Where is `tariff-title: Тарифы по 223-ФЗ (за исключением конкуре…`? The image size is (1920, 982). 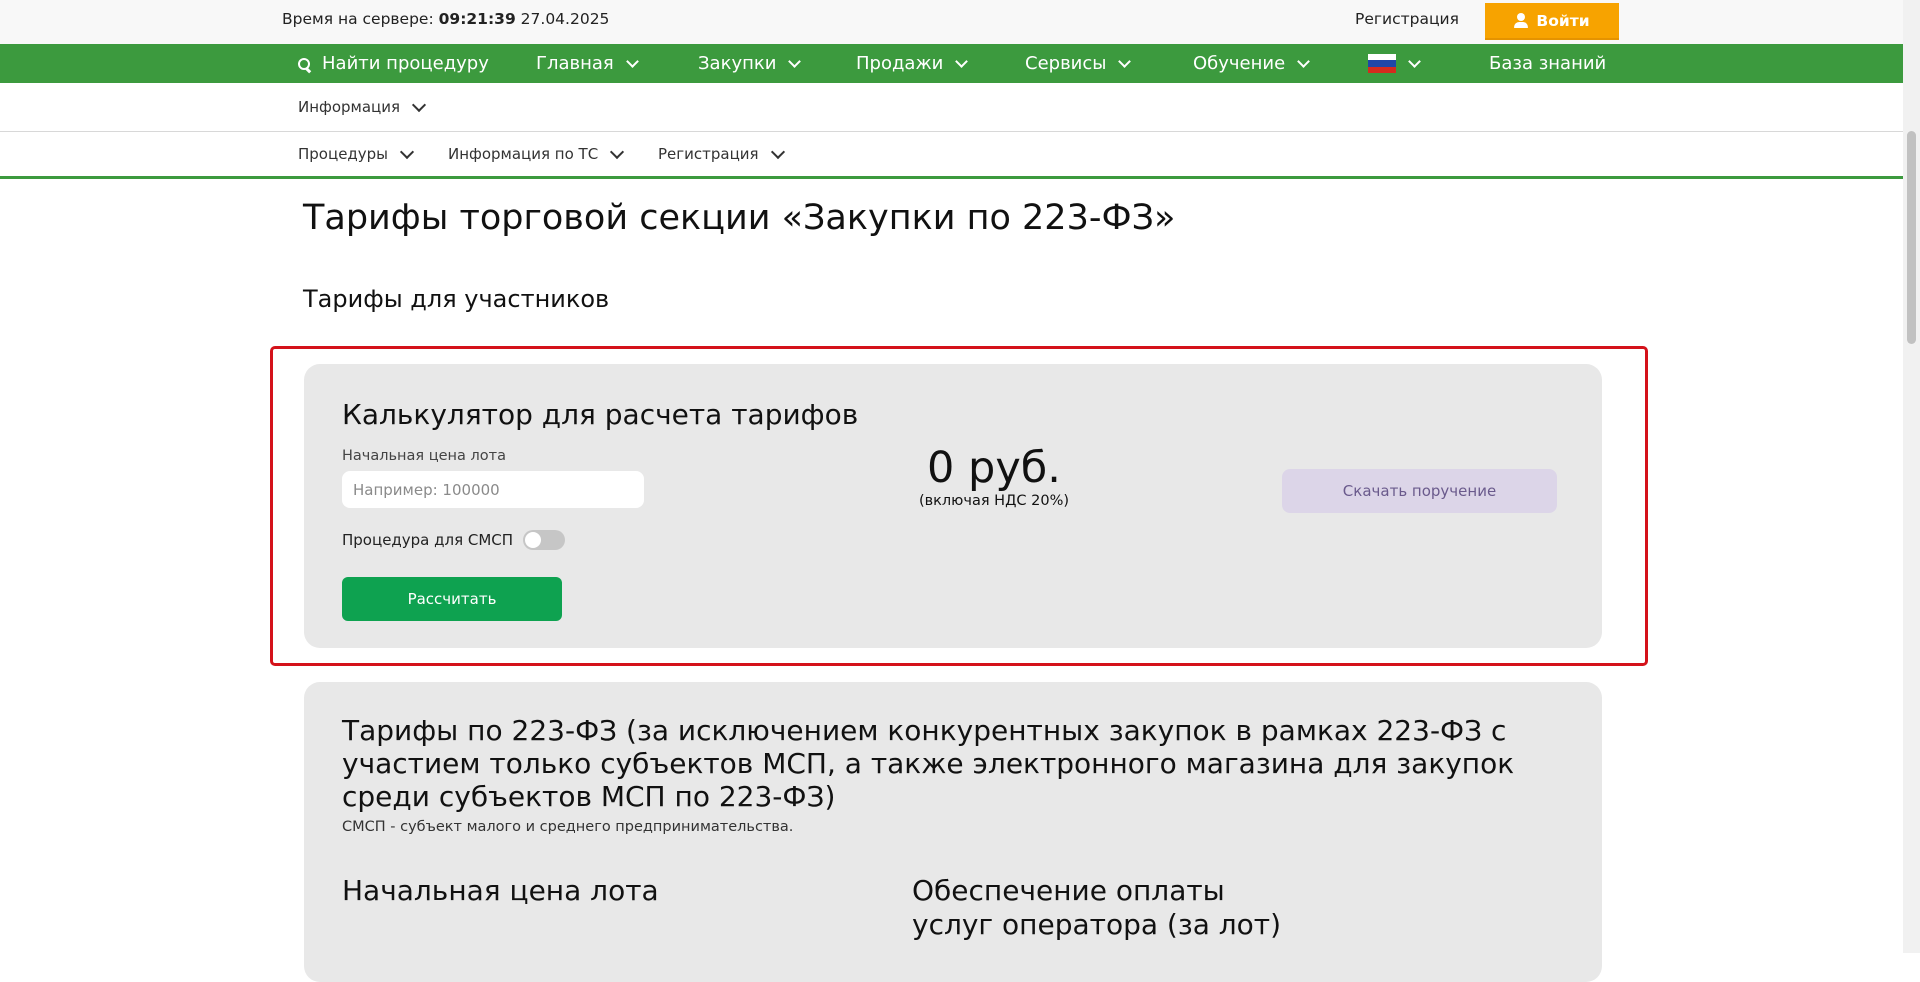
tariff-title: Тарифы по 223-ФЗ (за исключением конкуре… is located at coordinates (928, 763).